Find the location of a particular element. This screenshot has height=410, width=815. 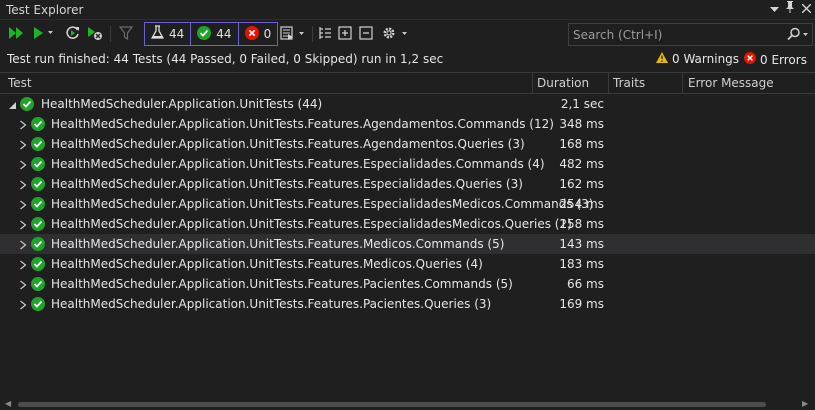

search-input is located at coordinates (673, 34).